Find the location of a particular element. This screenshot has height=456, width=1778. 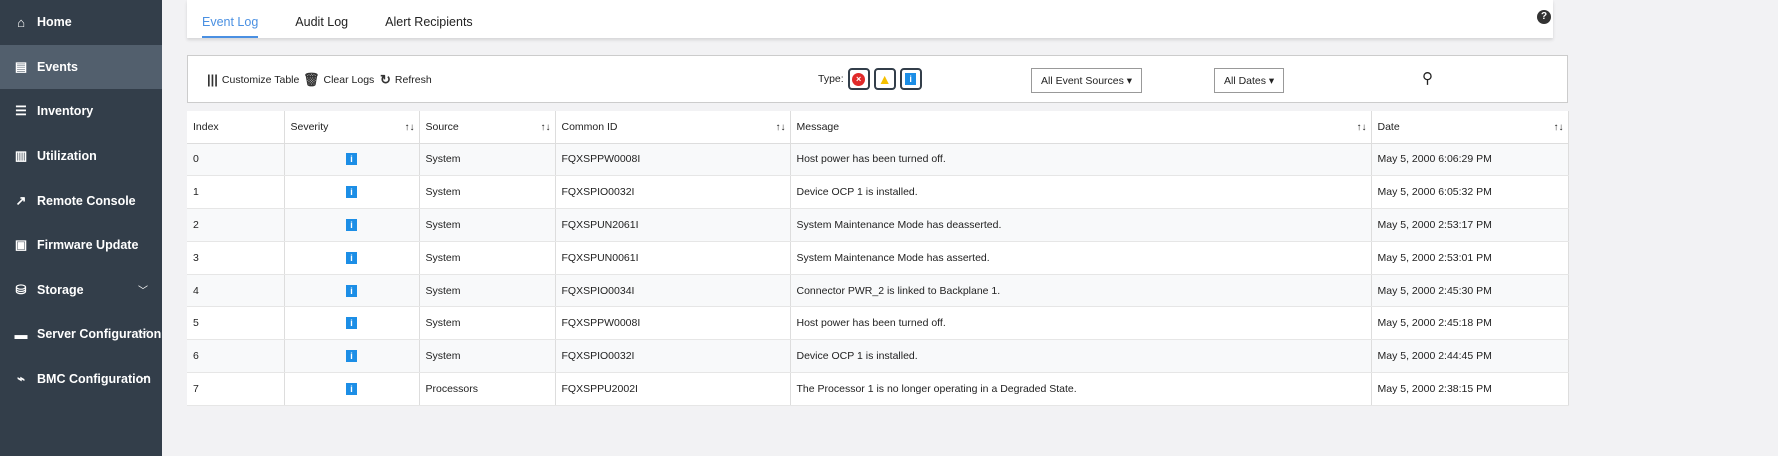

cell-date: May 5, 2000 6:06:29 PM is located at coordinates (1470, 160).